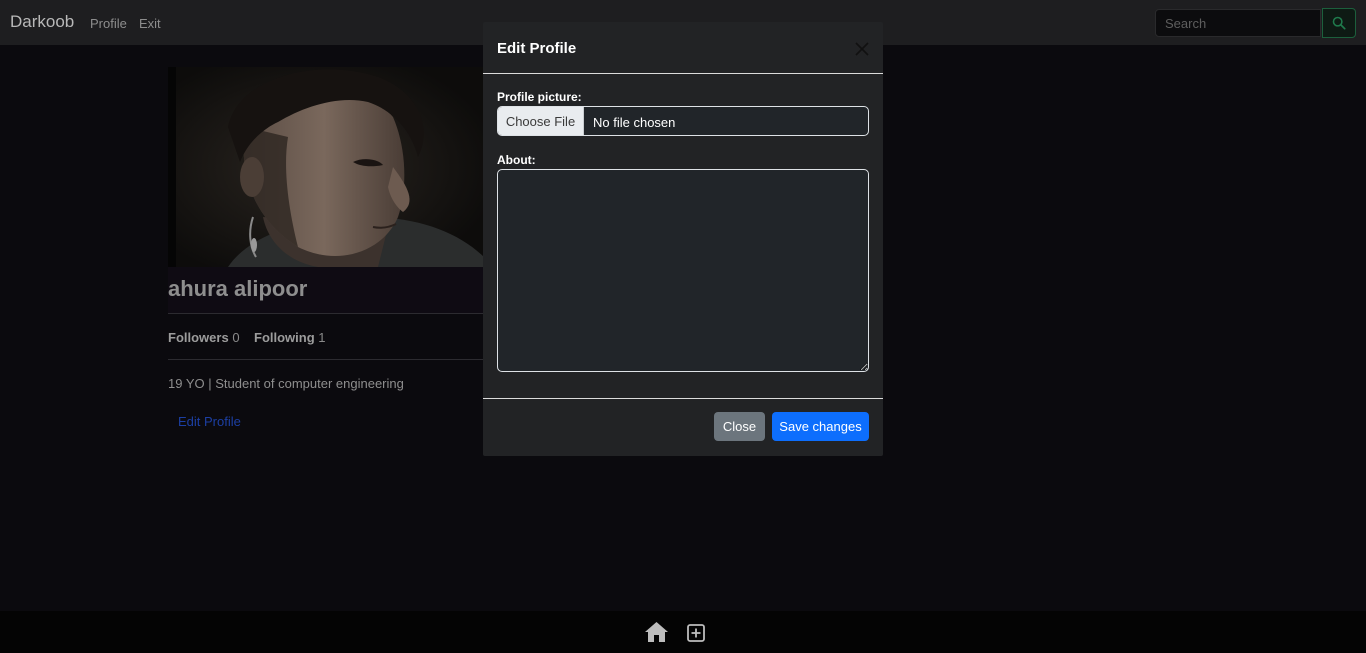 The width and height of the screenshot is (1366, 653). What do you see at coordinates (42, 22) in the screenshot?
I see `brand-logo: Darkoob` at bounding box center [42, 22].